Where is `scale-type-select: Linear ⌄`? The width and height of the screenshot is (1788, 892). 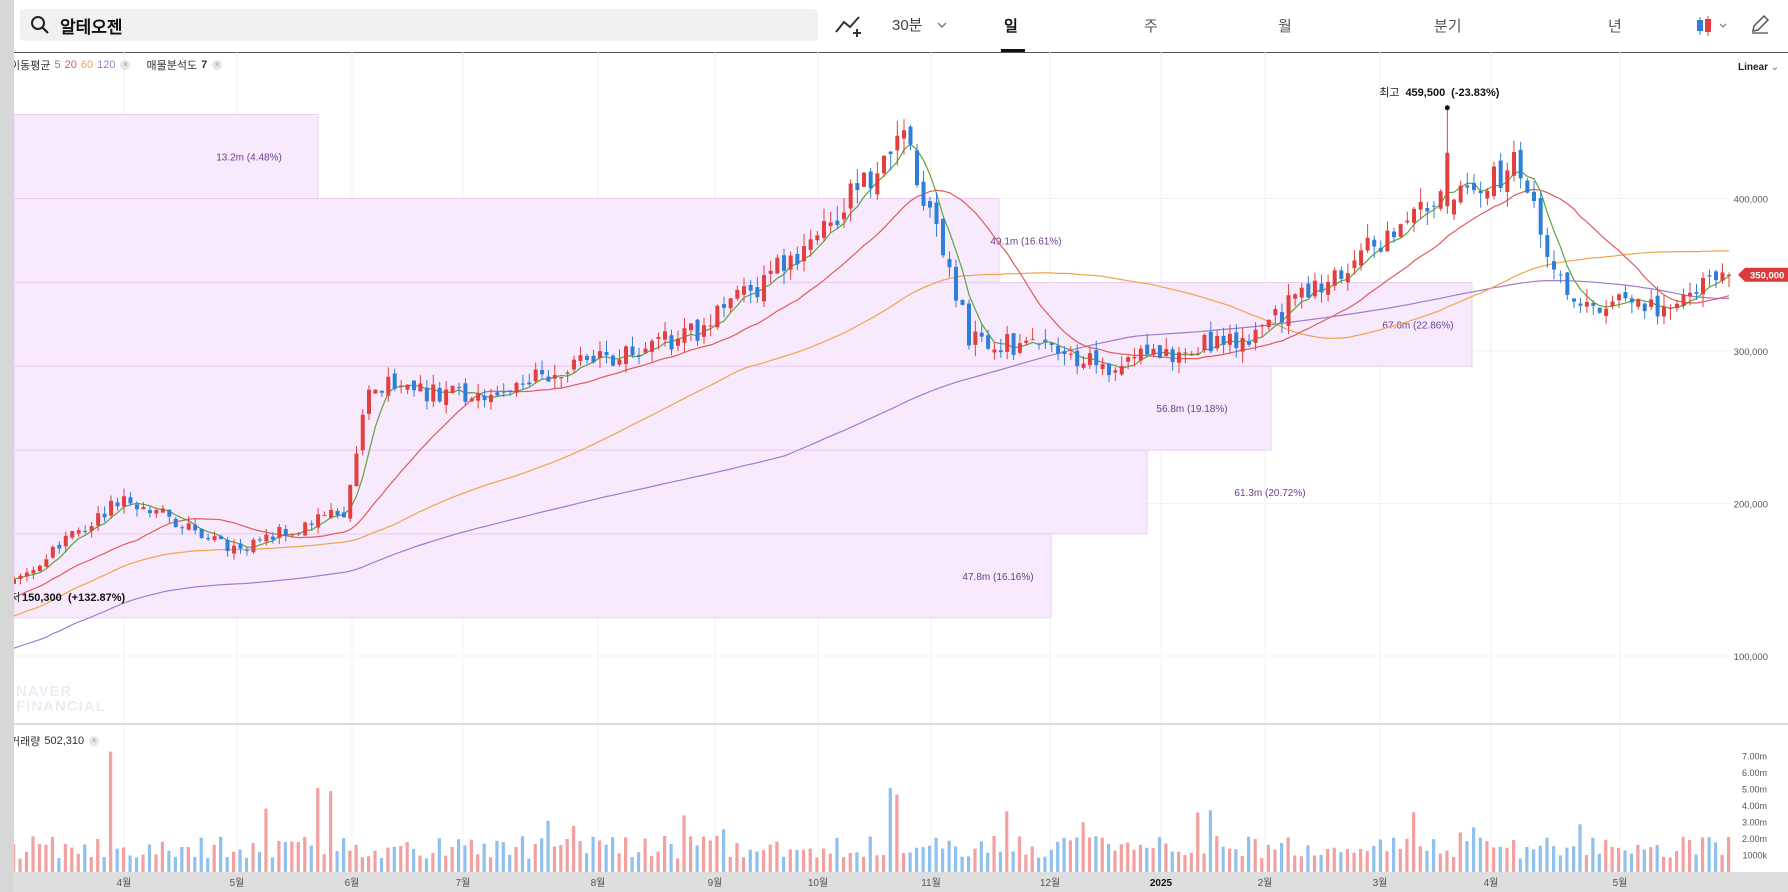 scale-type-select: Linear ⌄ is located at coordinates (1758, 67).